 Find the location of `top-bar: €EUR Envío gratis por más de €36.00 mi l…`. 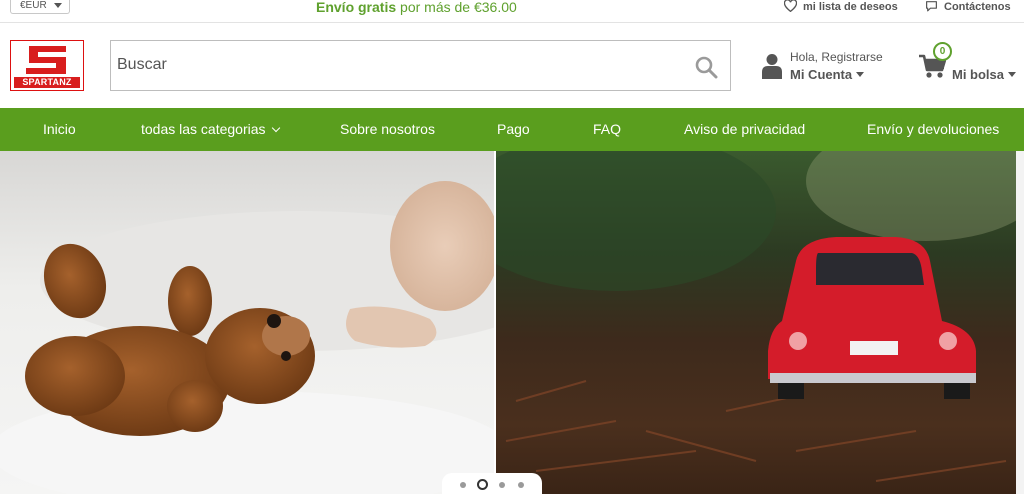

top-bar: €EUR Envío gratis por más de €36.00 mi l… is located at coordinates (512, 11).